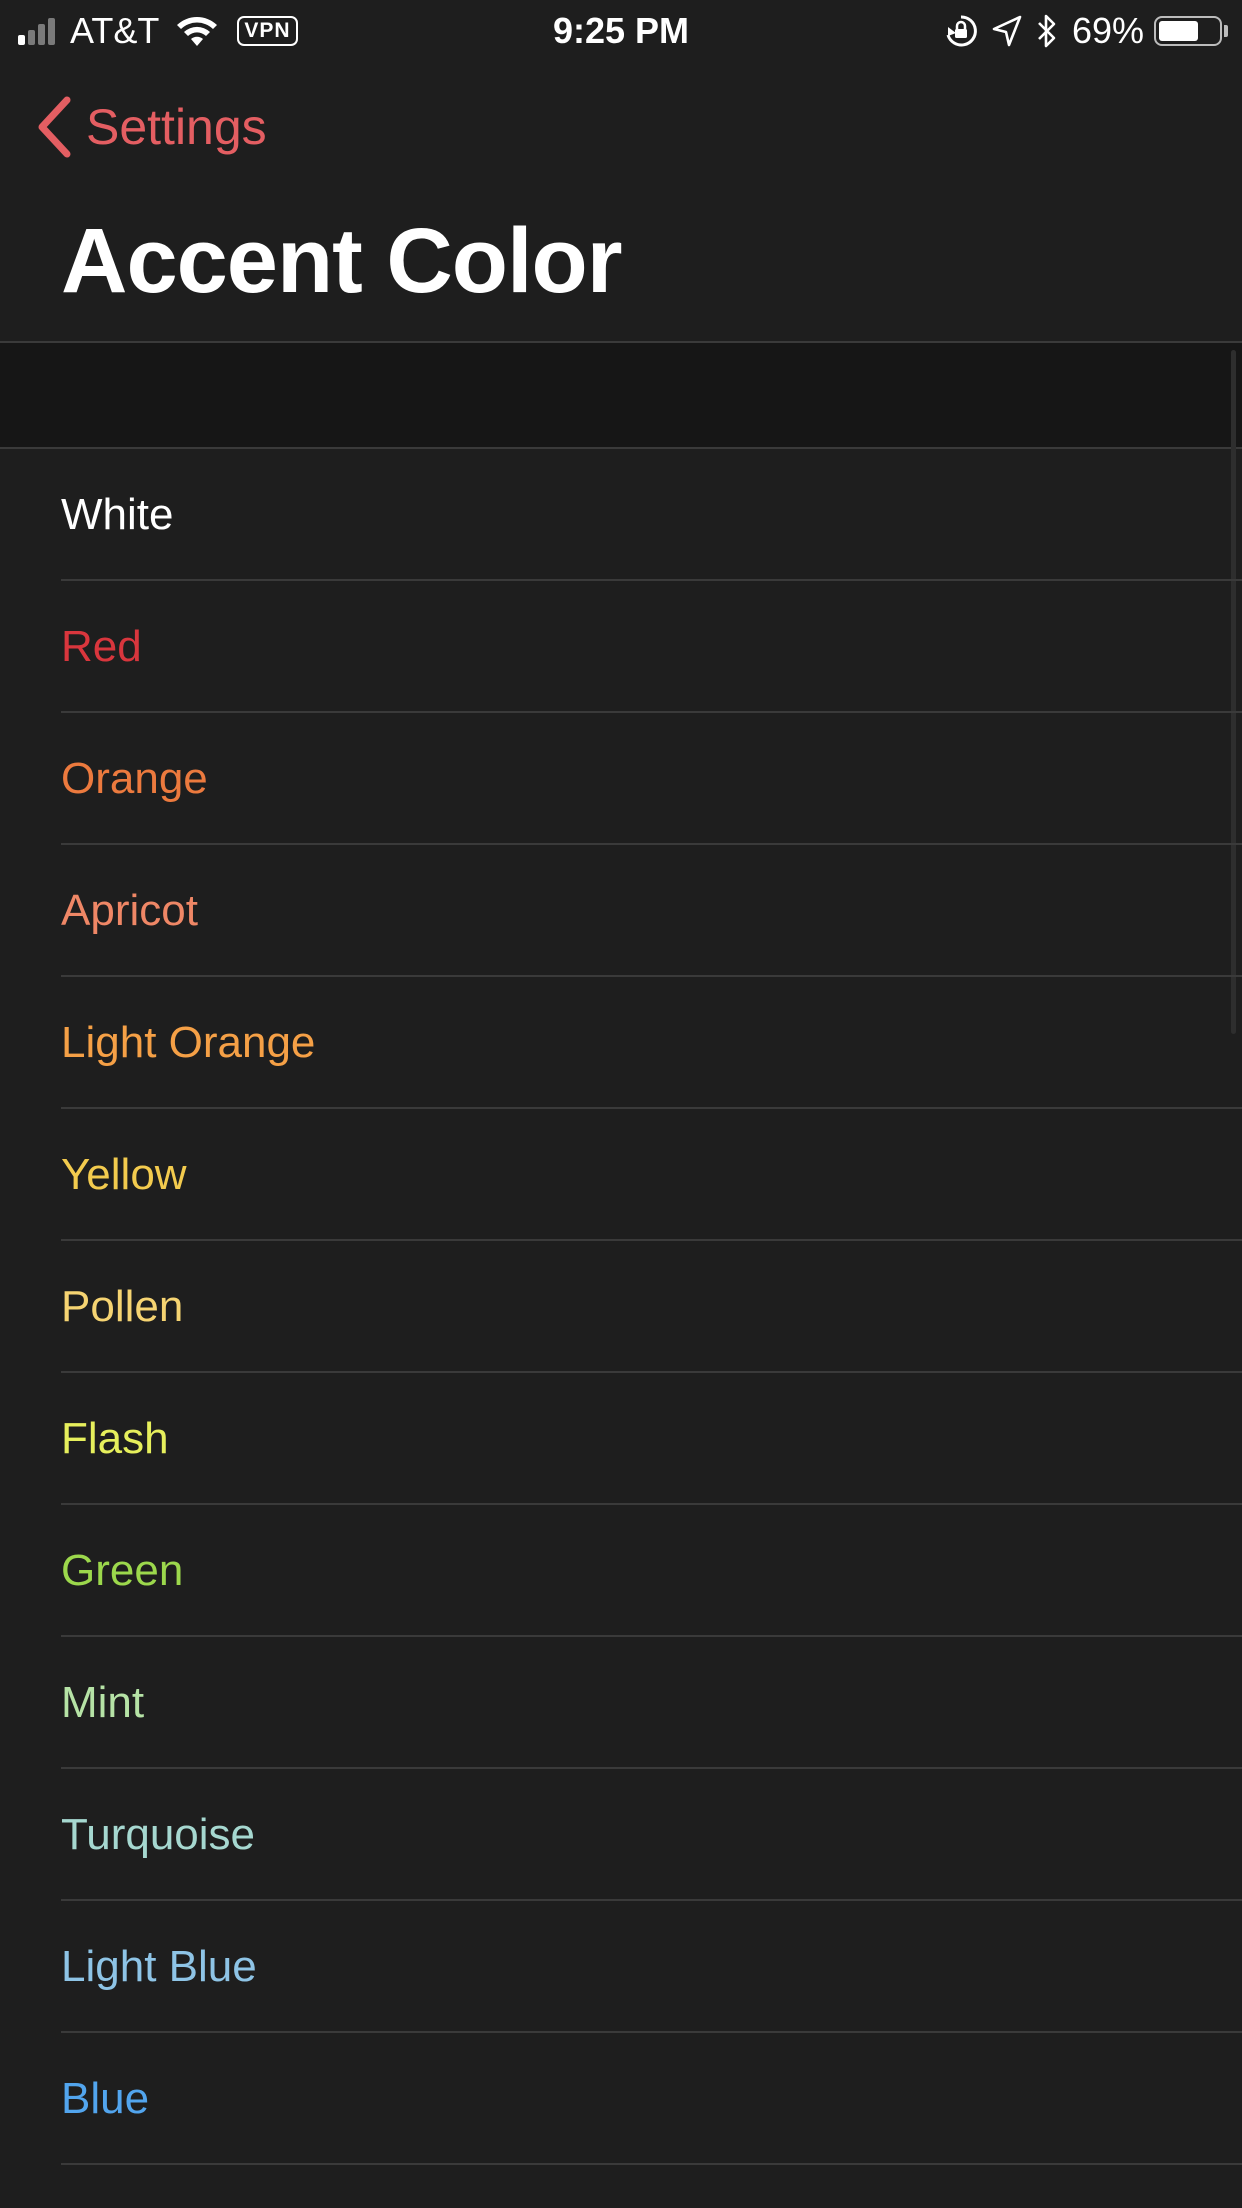  I want to click on battery-percent: 69%, so click(1107, 30).